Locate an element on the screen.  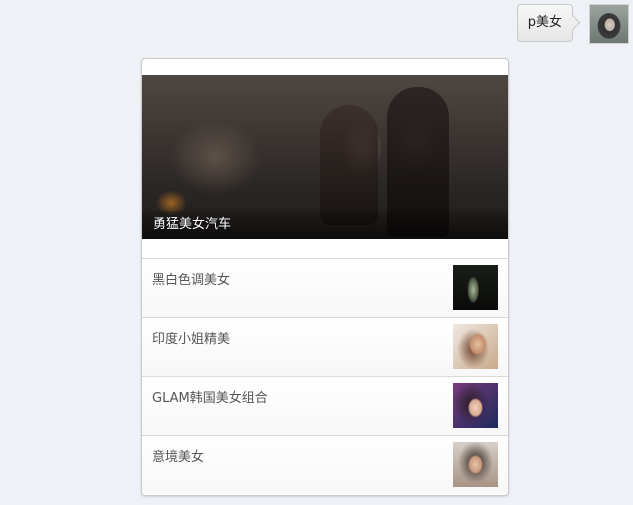
outgoing-message-row: p美女 is located at coordinates (572, 24).